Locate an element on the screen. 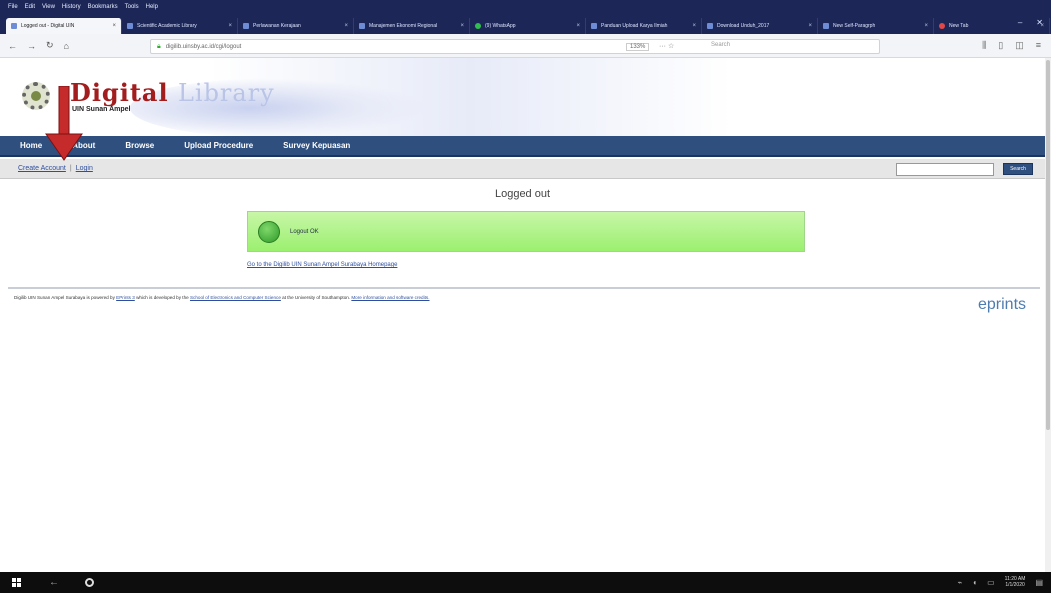 The width and height of the screenshot is (1051, 593). menu-icon: ≡ is located at coordinates (1038, 45).